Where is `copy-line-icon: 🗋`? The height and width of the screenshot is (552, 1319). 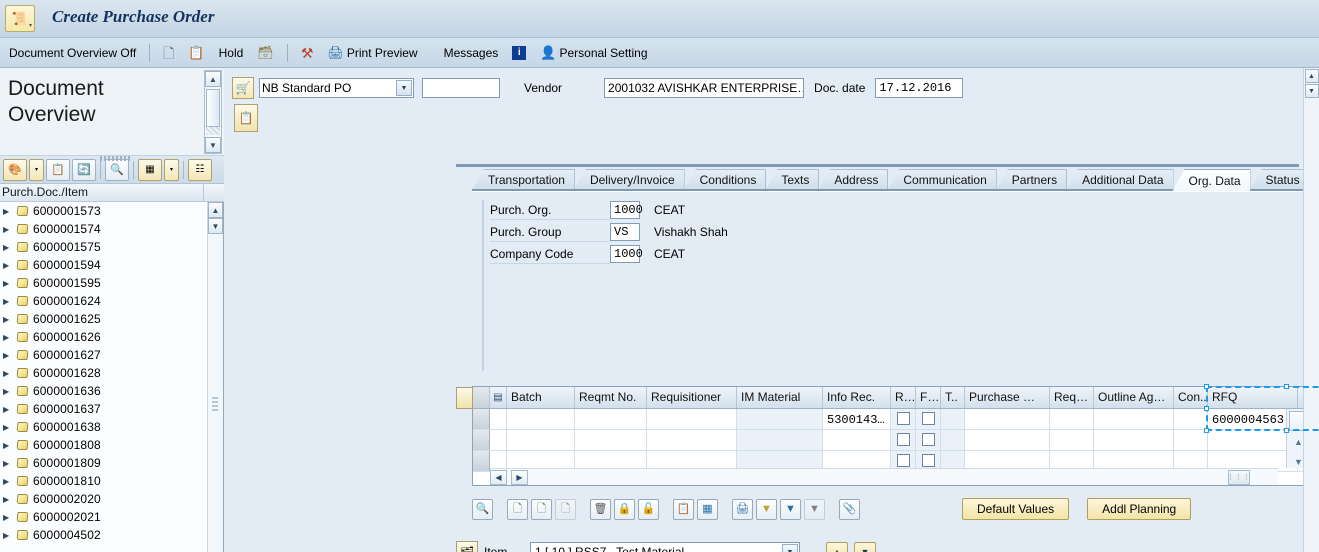 copy-line-icon: 🗋 is located at coordinates (565, 509).